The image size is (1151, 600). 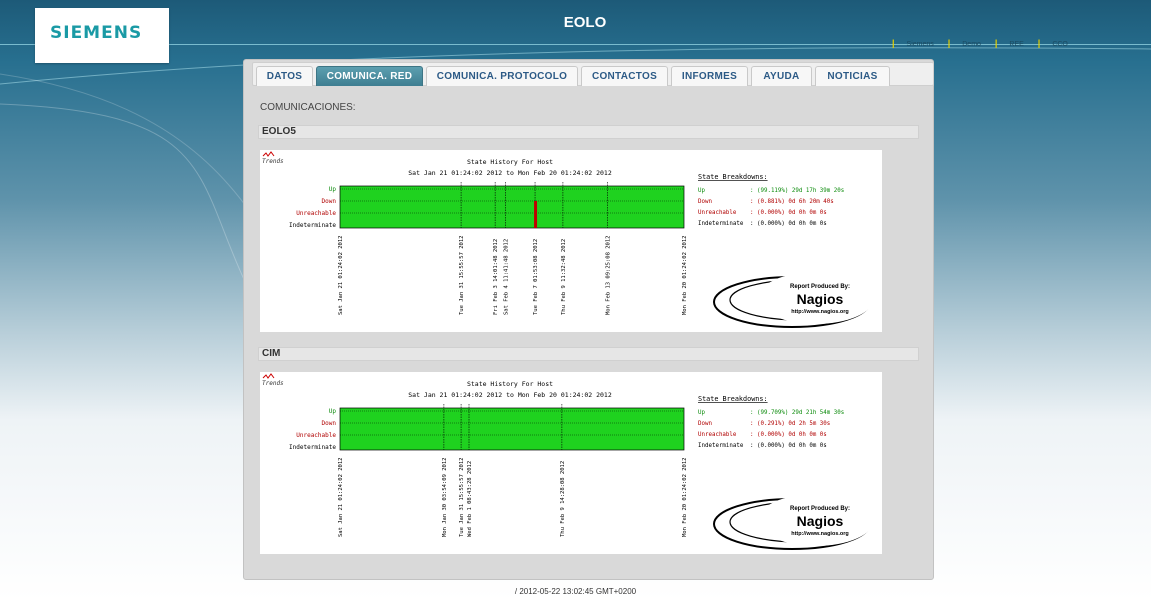 What do you see at coordinates (563, 499) in the screenshot?
I see `event-date-label: Thu Feb 9 14:28:08 2012` at bounding box center [563, 499].